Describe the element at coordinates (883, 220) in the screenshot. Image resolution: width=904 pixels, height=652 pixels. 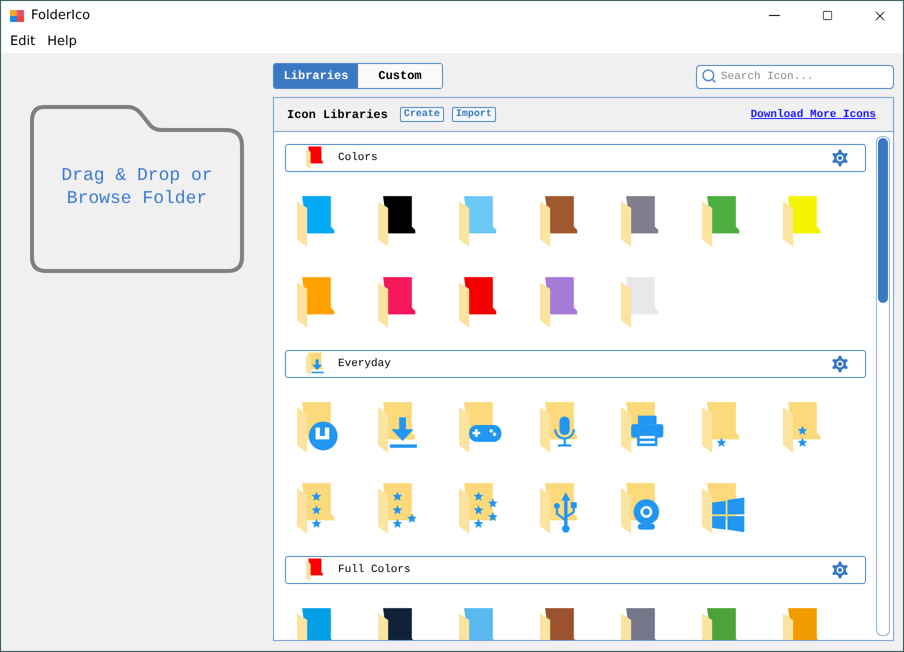
I see `scrollbar-thumb` at that location.